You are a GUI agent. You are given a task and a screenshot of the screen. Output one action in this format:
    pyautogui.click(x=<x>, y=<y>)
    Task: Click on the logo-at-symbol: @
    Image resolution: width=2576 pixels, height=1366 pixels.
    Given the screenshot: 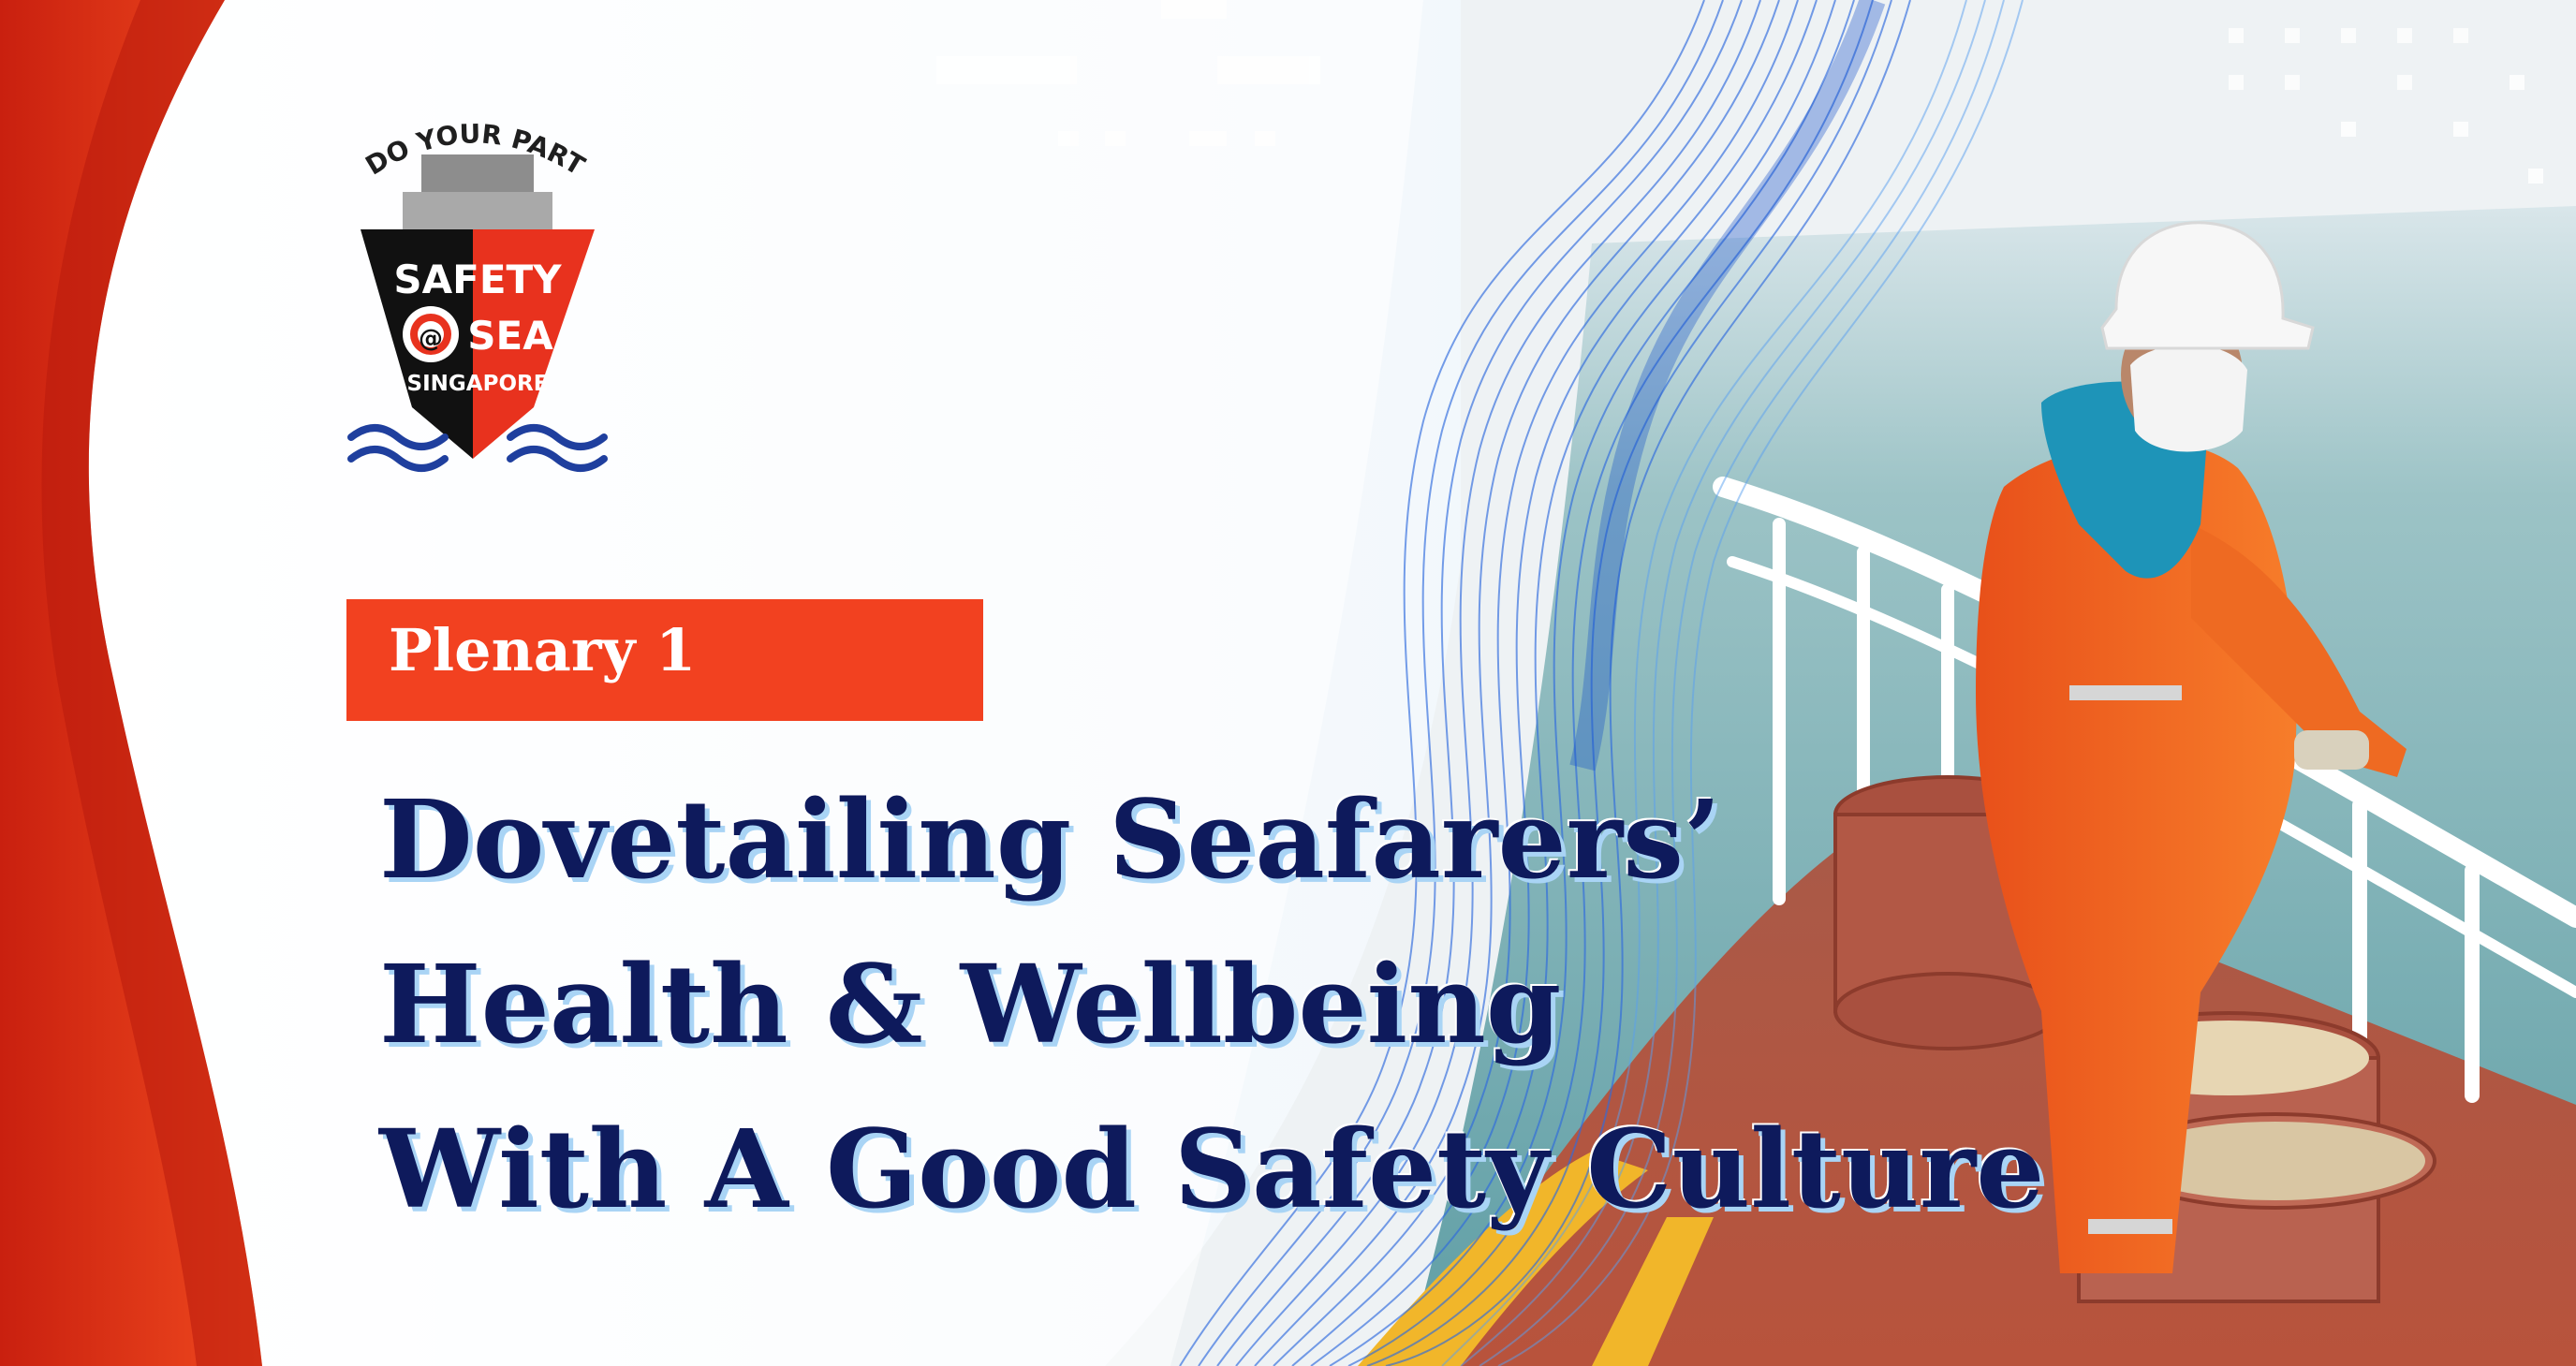 What is the action you would take?
    pyautogui.click(x=431, y=339)
    